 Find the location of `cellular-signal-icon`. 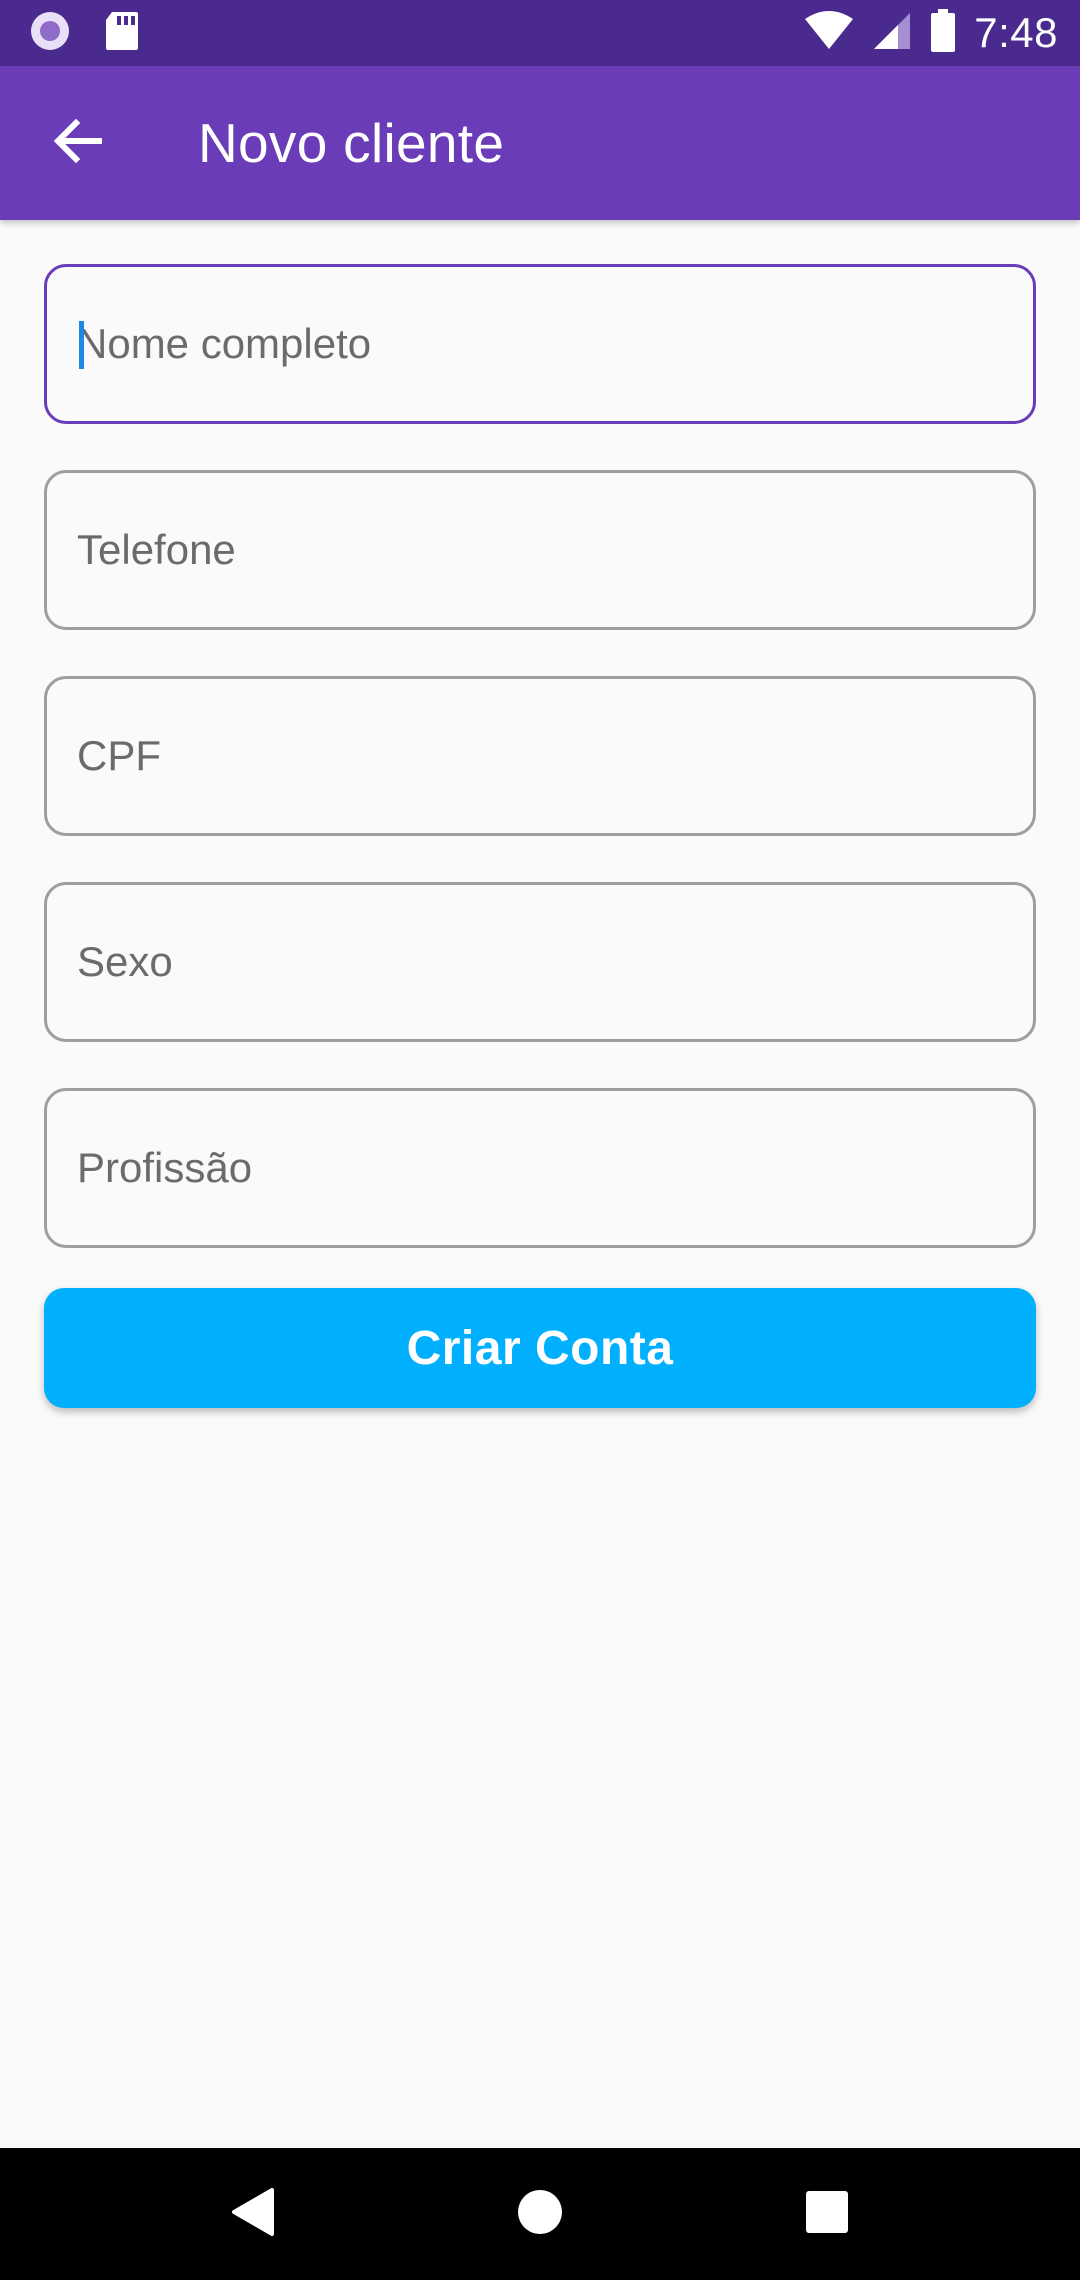

cellular-signal-icon is located at coordinates (892, 33).